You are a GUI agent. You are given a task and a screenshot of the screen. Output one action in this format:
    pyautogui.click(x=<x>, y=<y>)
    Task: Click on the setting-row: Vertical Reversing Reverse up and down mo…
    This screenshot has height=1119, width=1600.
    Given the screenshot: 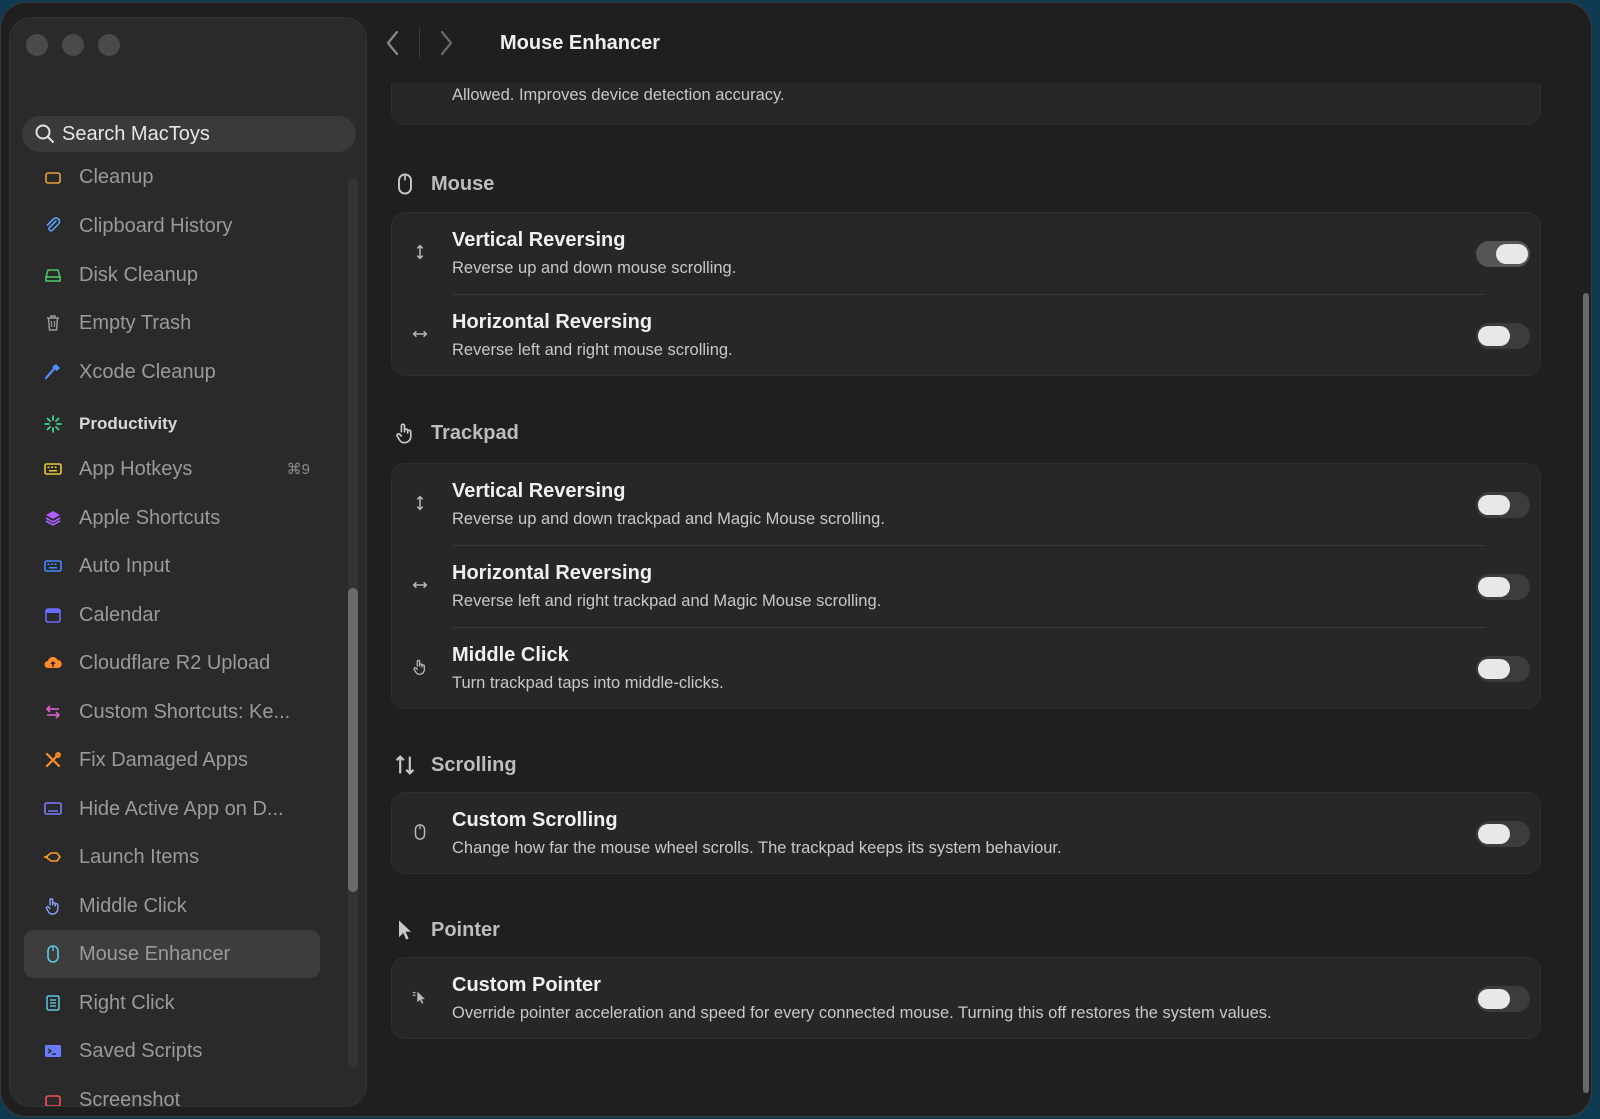 What is the action you would take?
    pyautogui.click(x=966, y=254)
    